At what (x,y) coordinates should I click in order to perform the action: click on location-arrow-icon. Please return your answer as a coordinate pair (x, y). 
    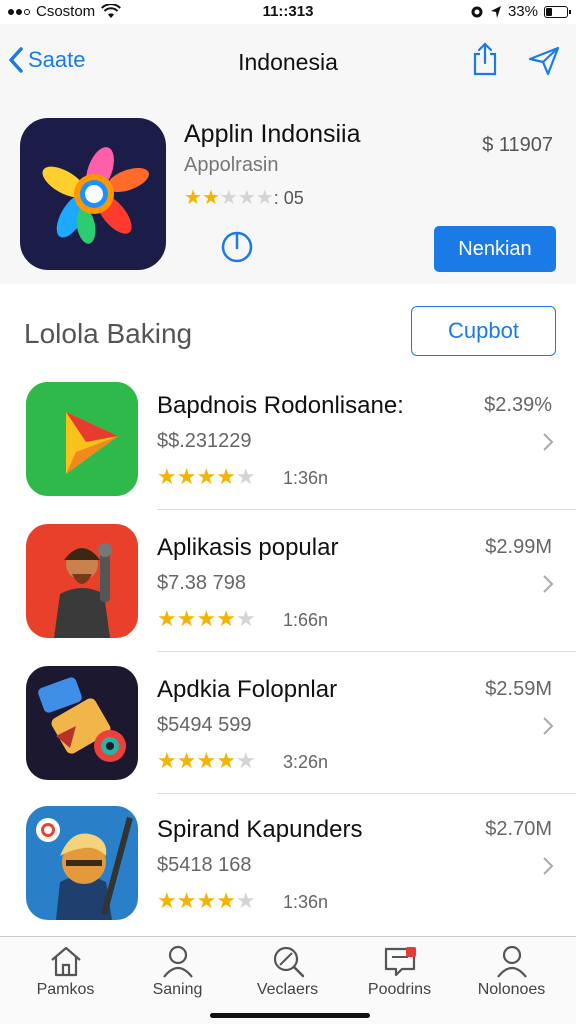
    Looking at the image, I should click on (495, 11).